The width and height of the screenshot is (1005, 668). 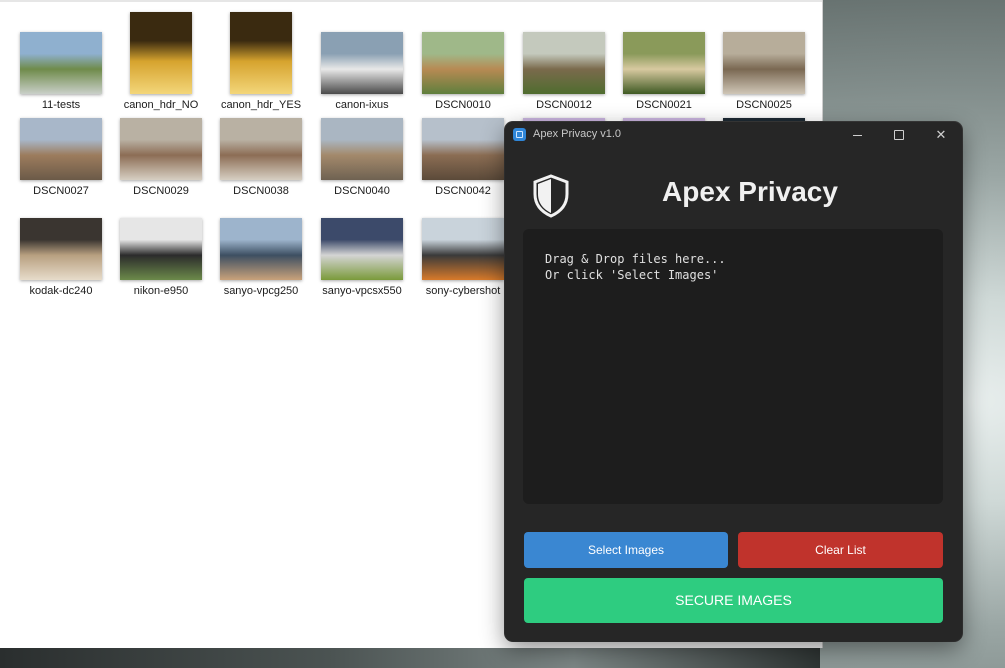 What do you see at coordinates (261, 191) in the screenshot?
I see `file-name: DSCN0038` at bounding box center [261, 191].